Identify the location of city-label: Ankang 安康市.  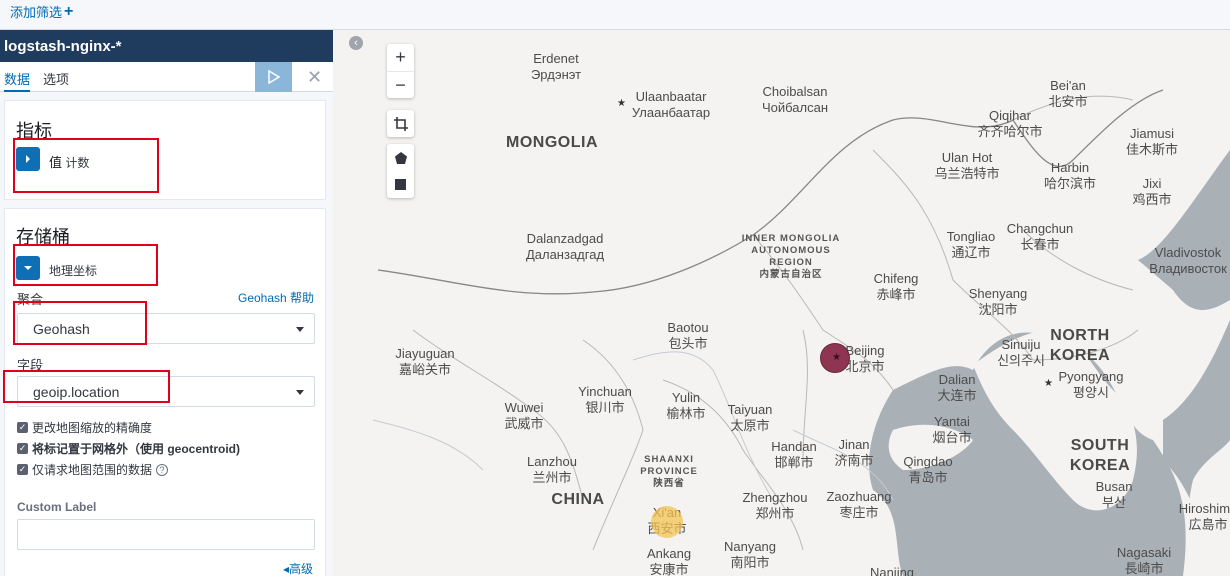
(669, 561).